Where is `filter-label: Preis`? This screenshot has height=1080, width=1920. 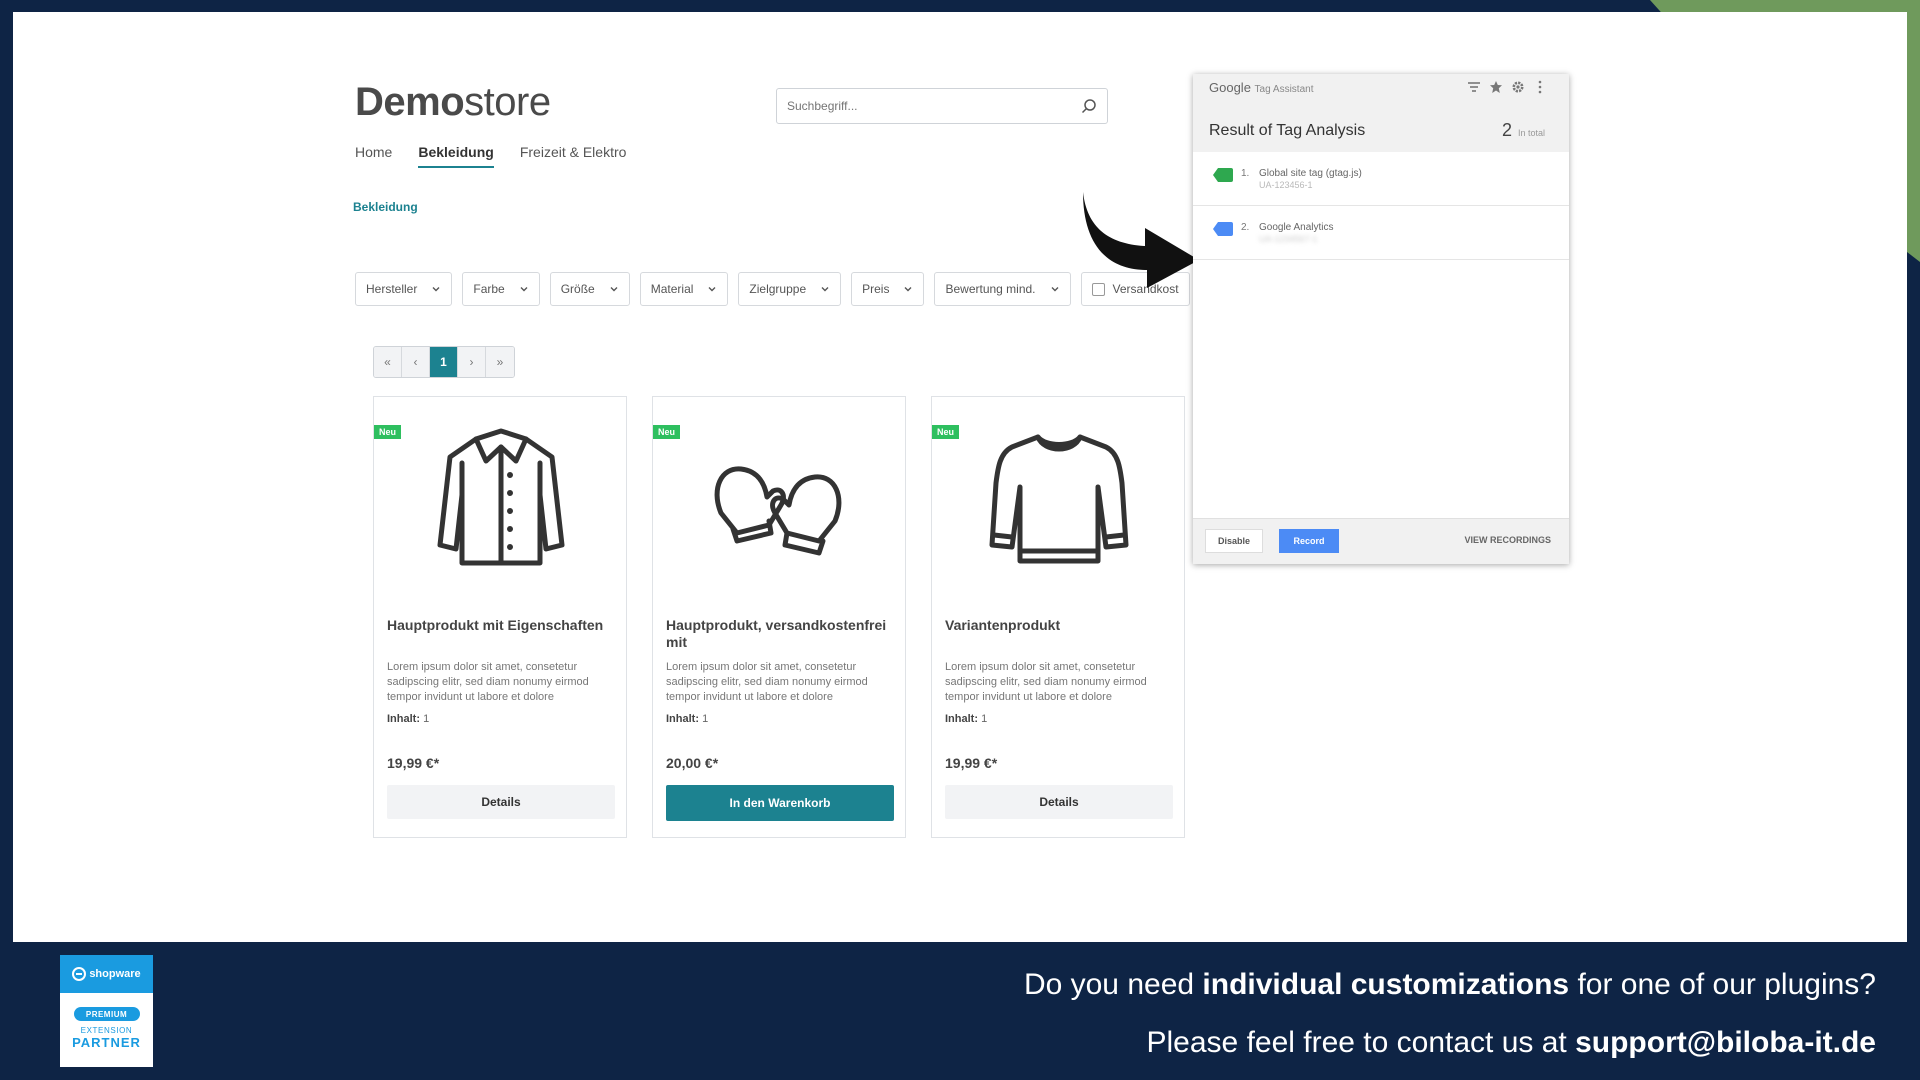
filter-label: Preis is located at coordinates (876, 289).